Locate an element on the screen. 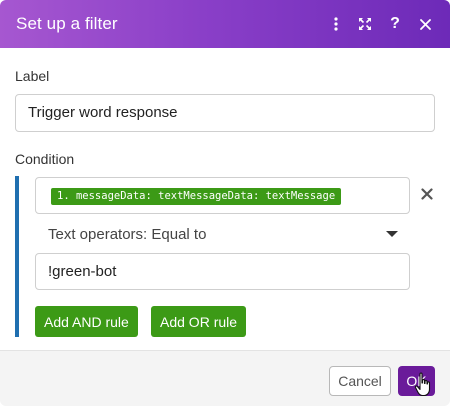  dialog-header: Set up a filter ? is located at coordinates (225, 24).